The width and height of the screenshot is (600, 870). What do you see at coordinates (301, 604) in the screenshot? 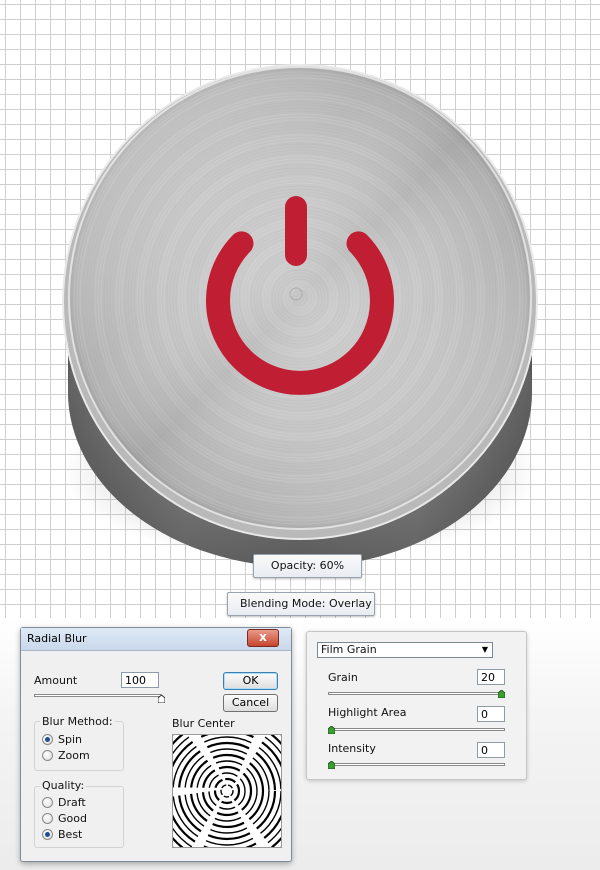
I see `blending-mode-label: Blending Mode: Overlay` at bounding box center [301, 604].